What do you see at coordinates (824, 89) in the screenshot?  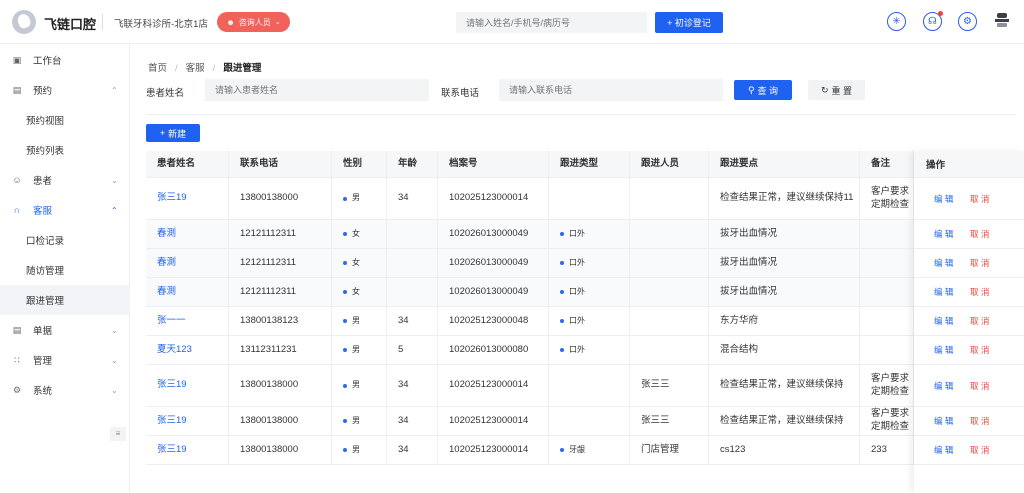 I see `refresh-icon: ↻` at bounding box center [824, 89].